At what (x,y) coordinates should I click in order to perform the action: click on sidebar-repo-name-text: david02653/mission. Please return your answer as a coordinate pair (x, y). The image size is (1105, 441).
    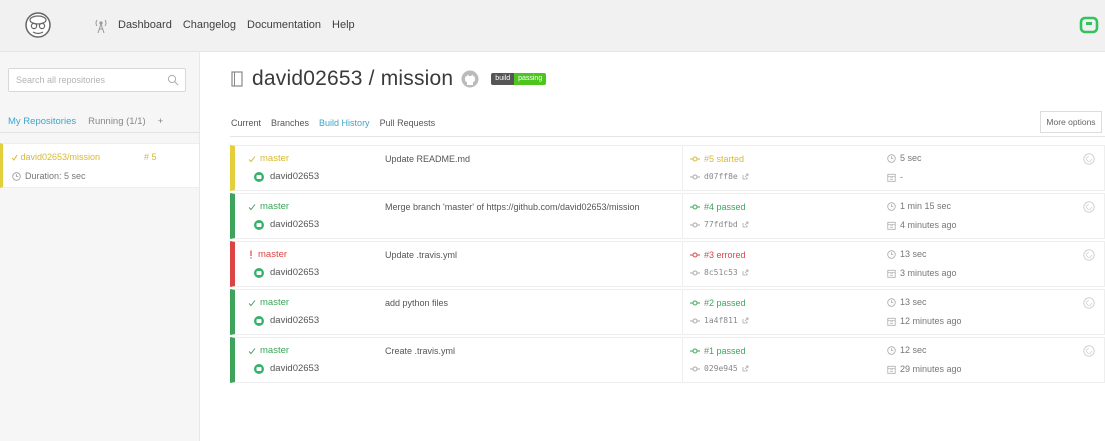
    Looking at the image, I should click on (60, 157).